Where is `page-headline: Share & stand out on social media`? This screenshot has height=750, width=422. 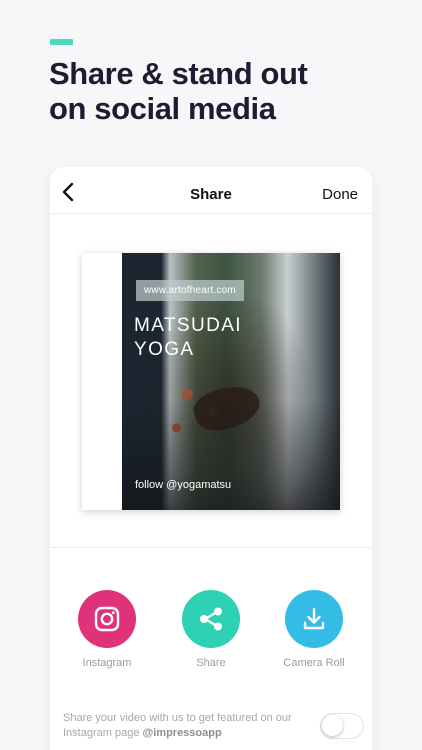
page-headline: Share & stand out on social media is located at coordinates (219, 91).